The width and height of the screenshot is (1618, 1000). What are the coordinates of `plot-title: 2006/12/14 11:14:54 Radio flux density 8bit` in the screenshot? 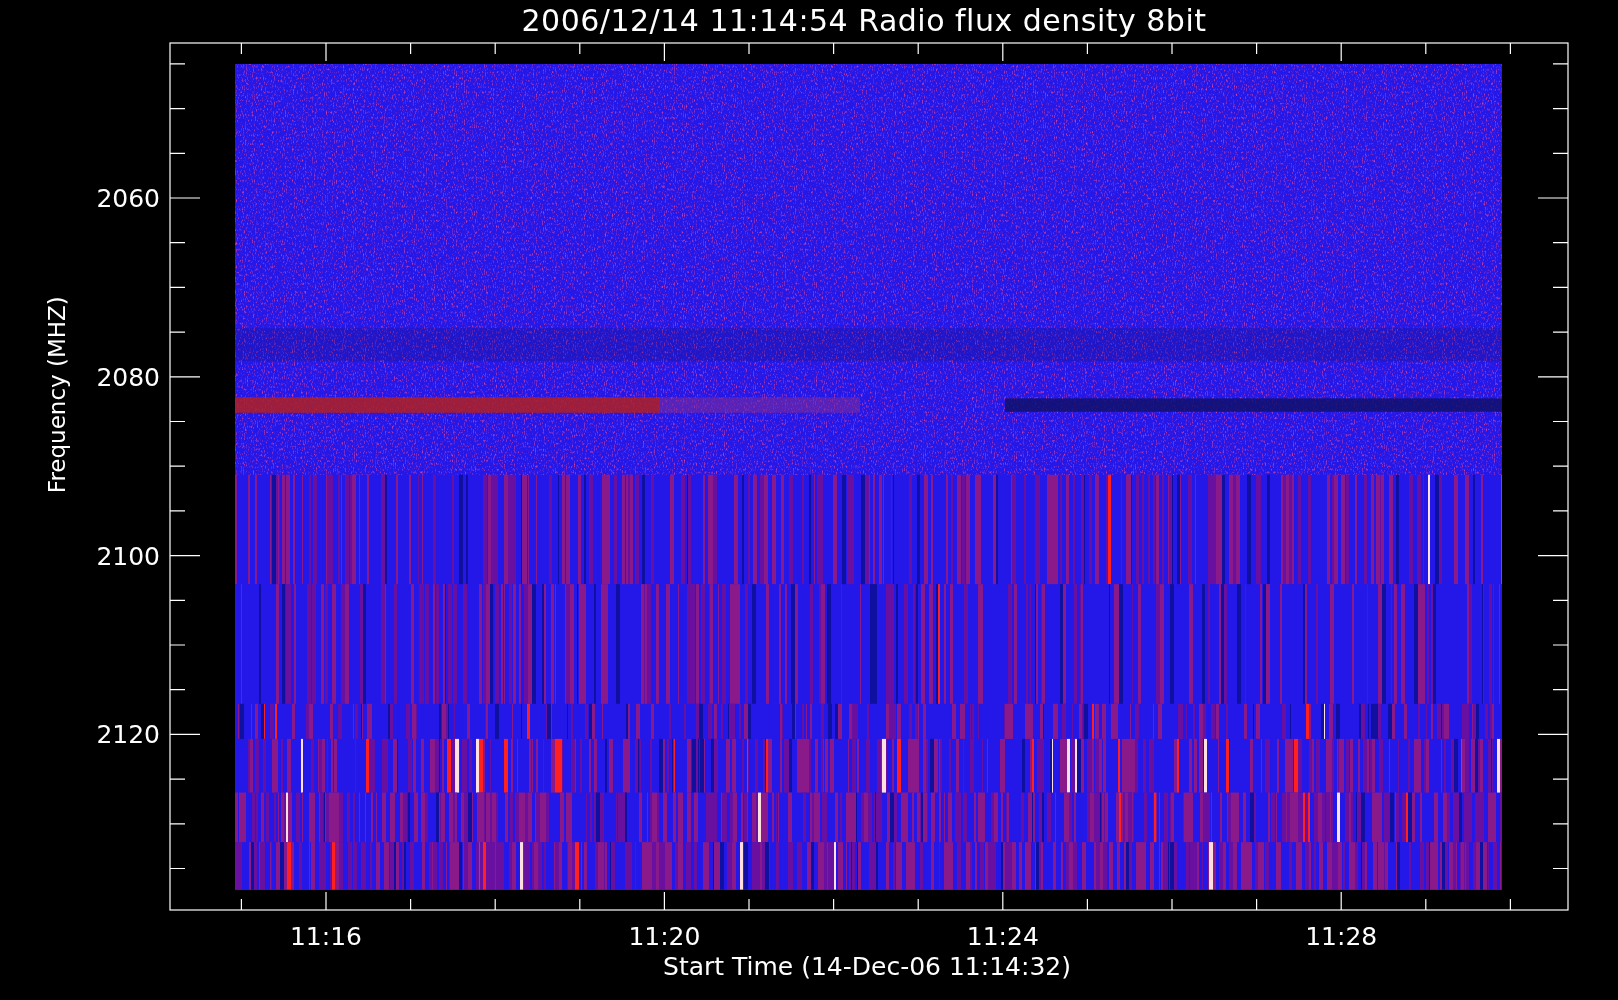 It's located at (864, 21).